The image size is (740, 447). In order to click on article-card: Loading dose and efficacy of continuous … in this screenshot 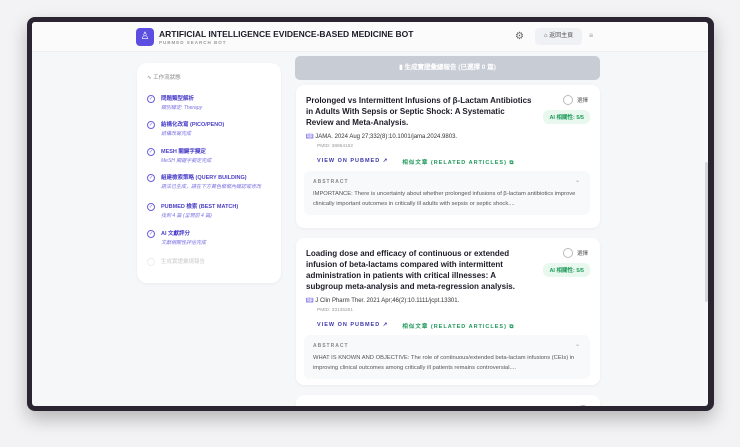, I will do `click(448, 311)`.